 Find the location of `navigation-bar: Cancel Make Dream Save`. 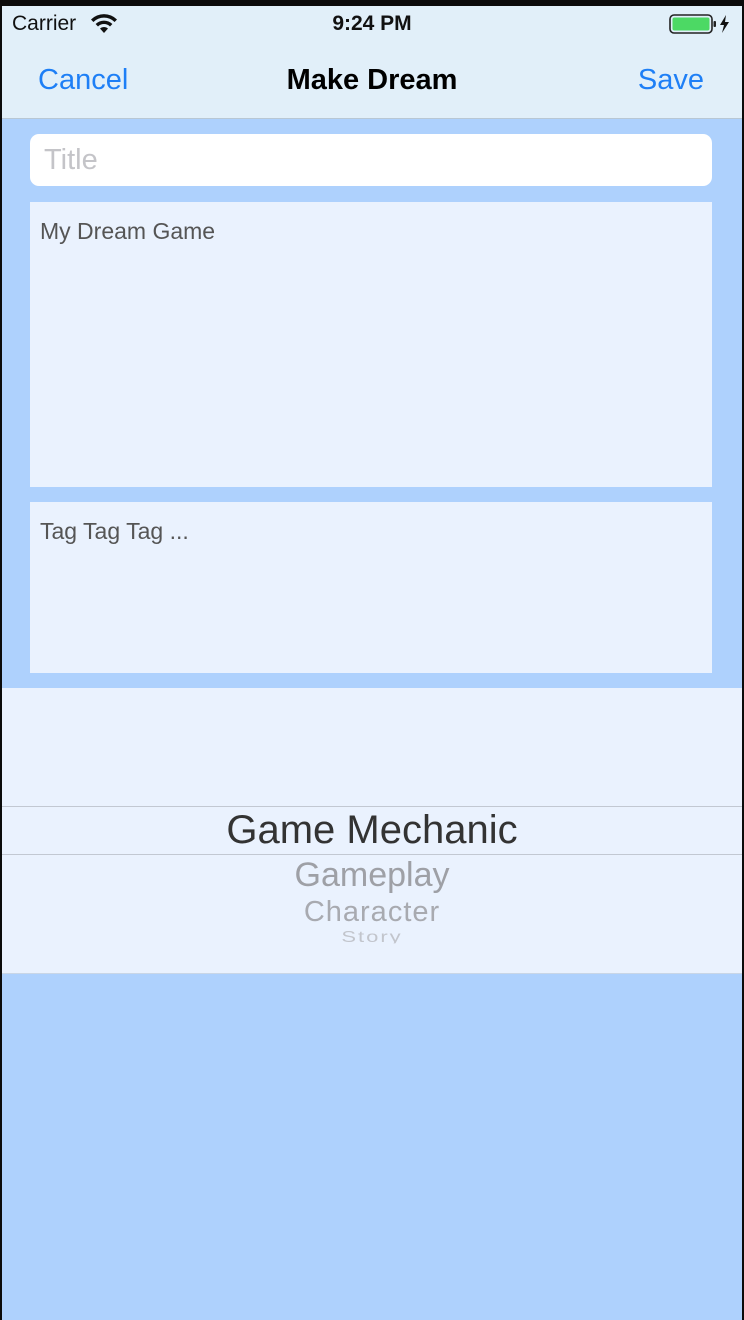

navigation-bar: Cancel Make Dream Save is located at coordinates (372, 82).